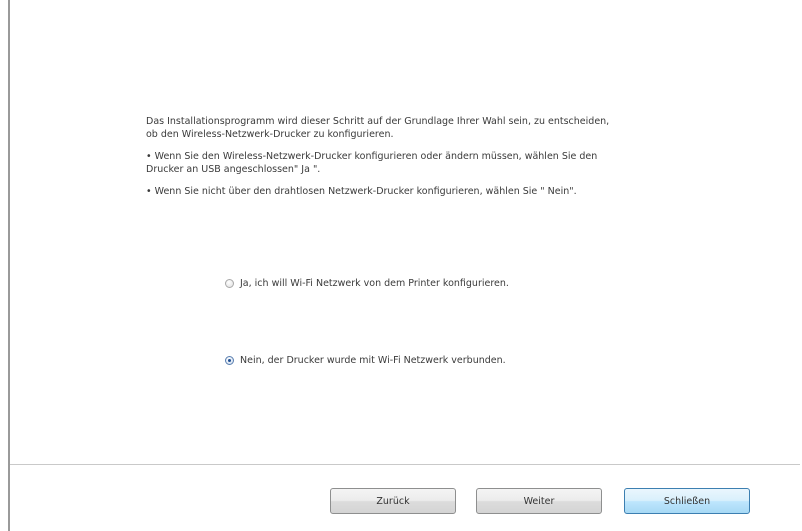 Image resolution: width=802 pixels, height=531 pixels. What do you see at coordinates (539, 501) in the screenshot?
I see `next-button: Weiter` at bounding box center [539, 501].